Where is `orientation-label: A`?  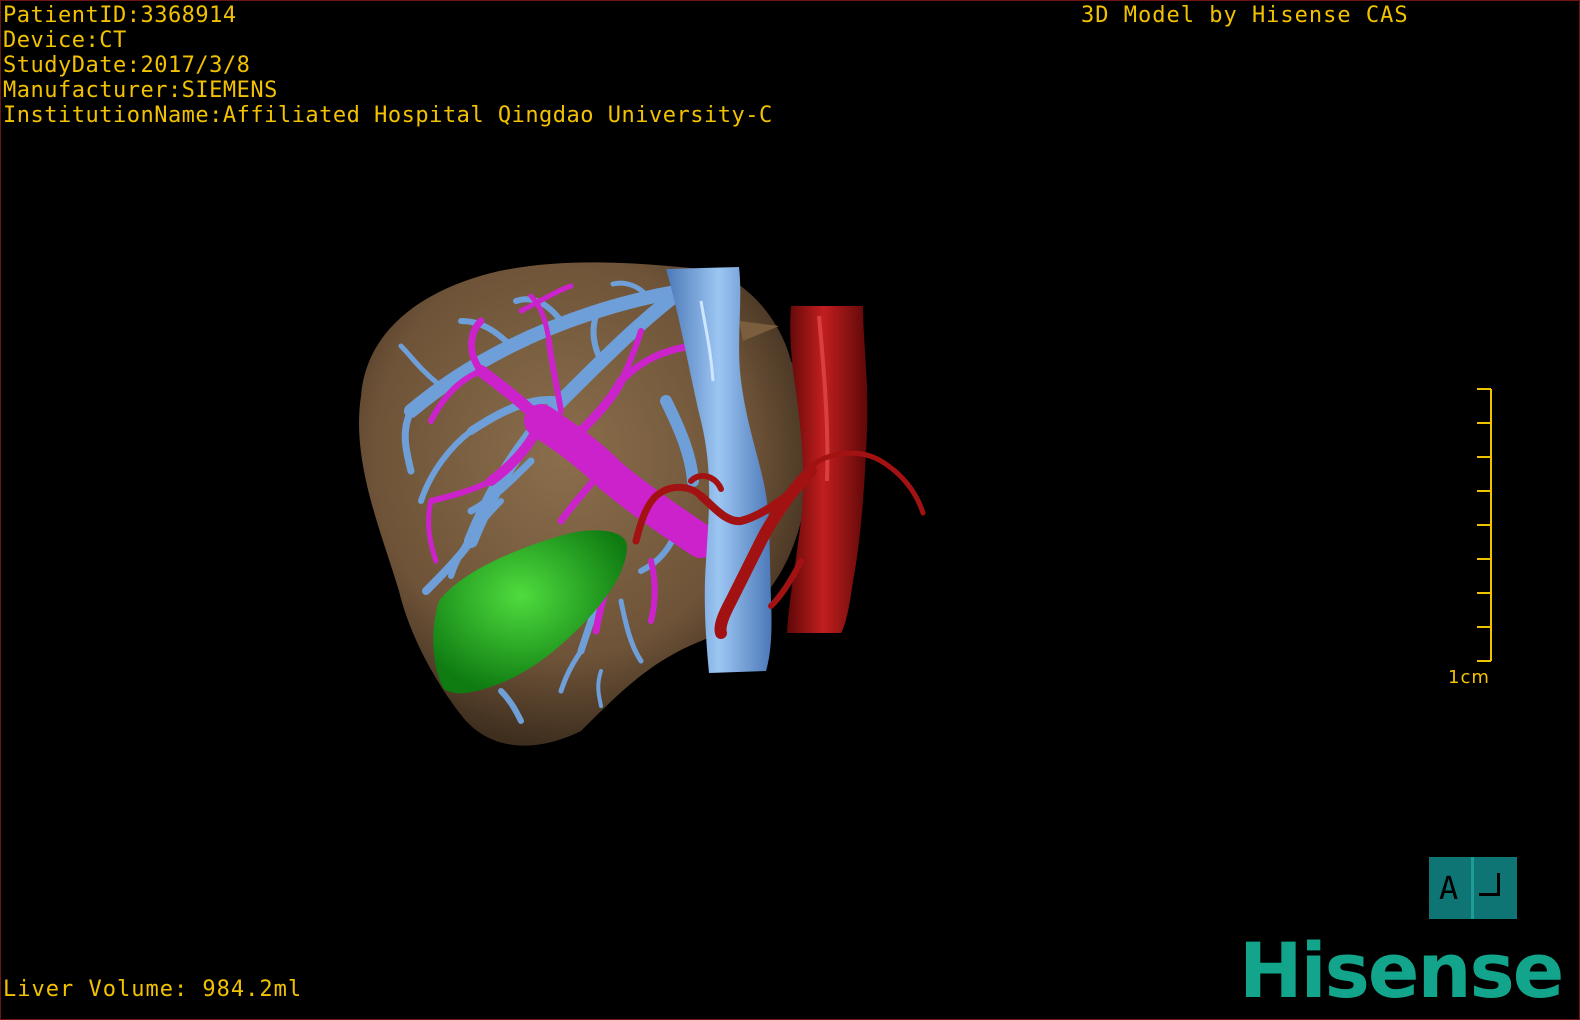
orientation-label: A is located at coordinates (1449, 888).